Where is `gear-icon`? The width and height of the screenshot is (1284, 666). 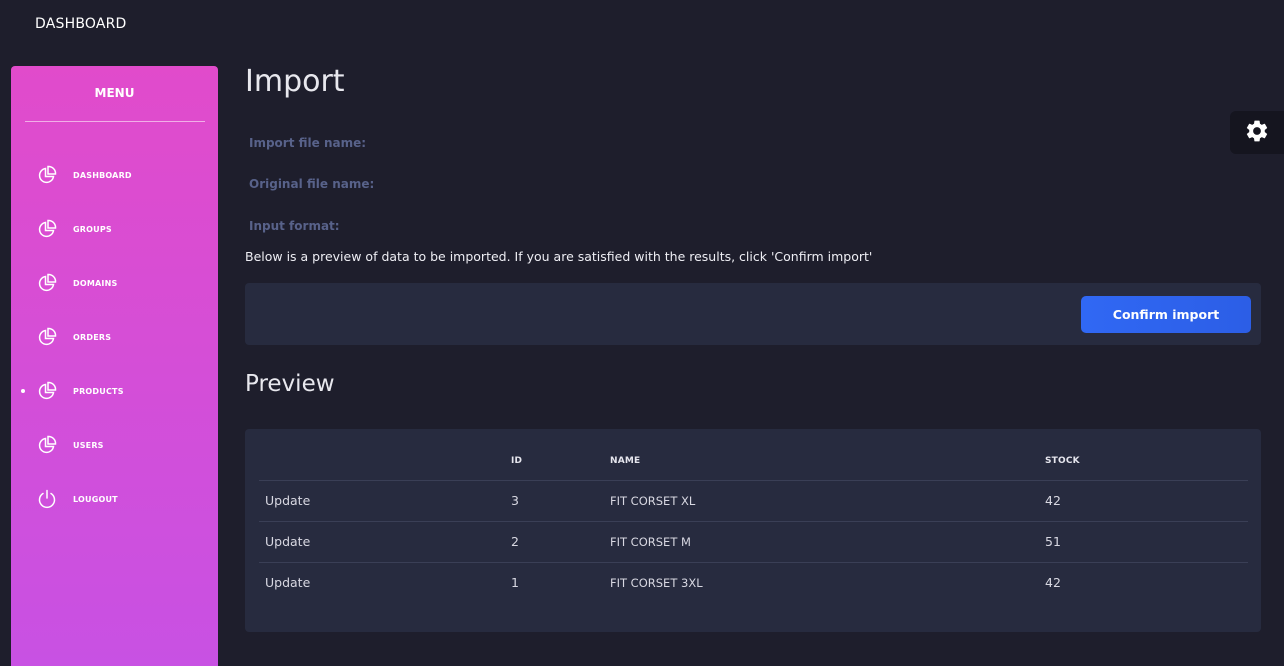
gear-icon is located at coordinates (1257, 133).